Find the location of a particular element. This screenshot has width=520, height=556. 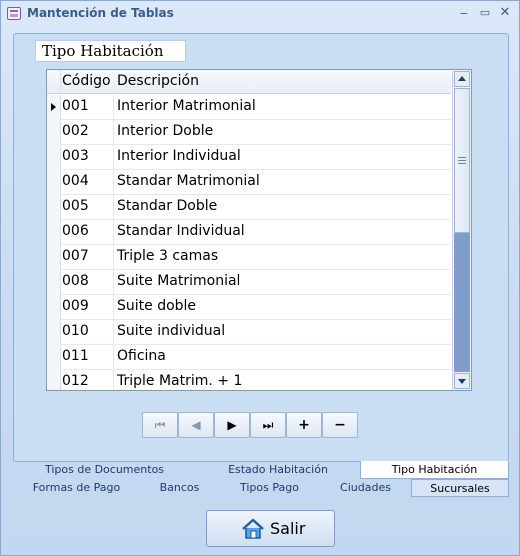

table-row: 003 Interior Individual is located at coordinates (249, 157).